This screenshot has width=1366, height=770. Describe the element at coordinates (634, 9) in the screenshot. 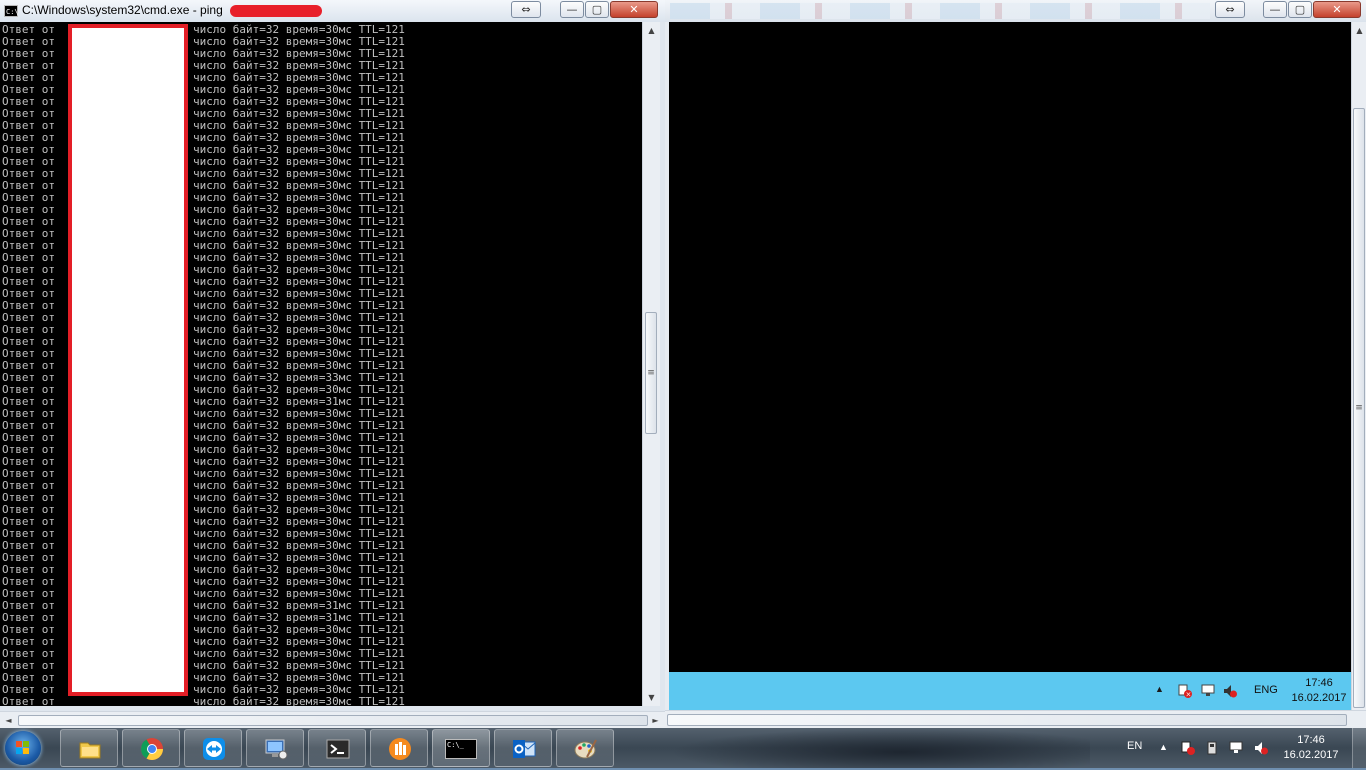

I see `cmd-close-button: ✕` at that location.